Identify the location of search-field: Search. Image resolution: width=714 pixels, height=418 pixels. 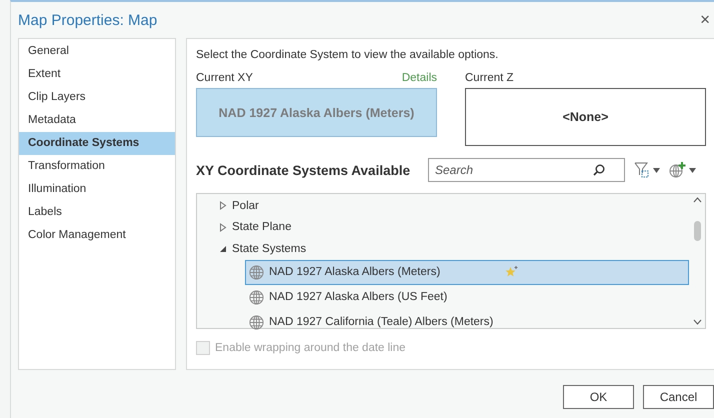
(526, 170).